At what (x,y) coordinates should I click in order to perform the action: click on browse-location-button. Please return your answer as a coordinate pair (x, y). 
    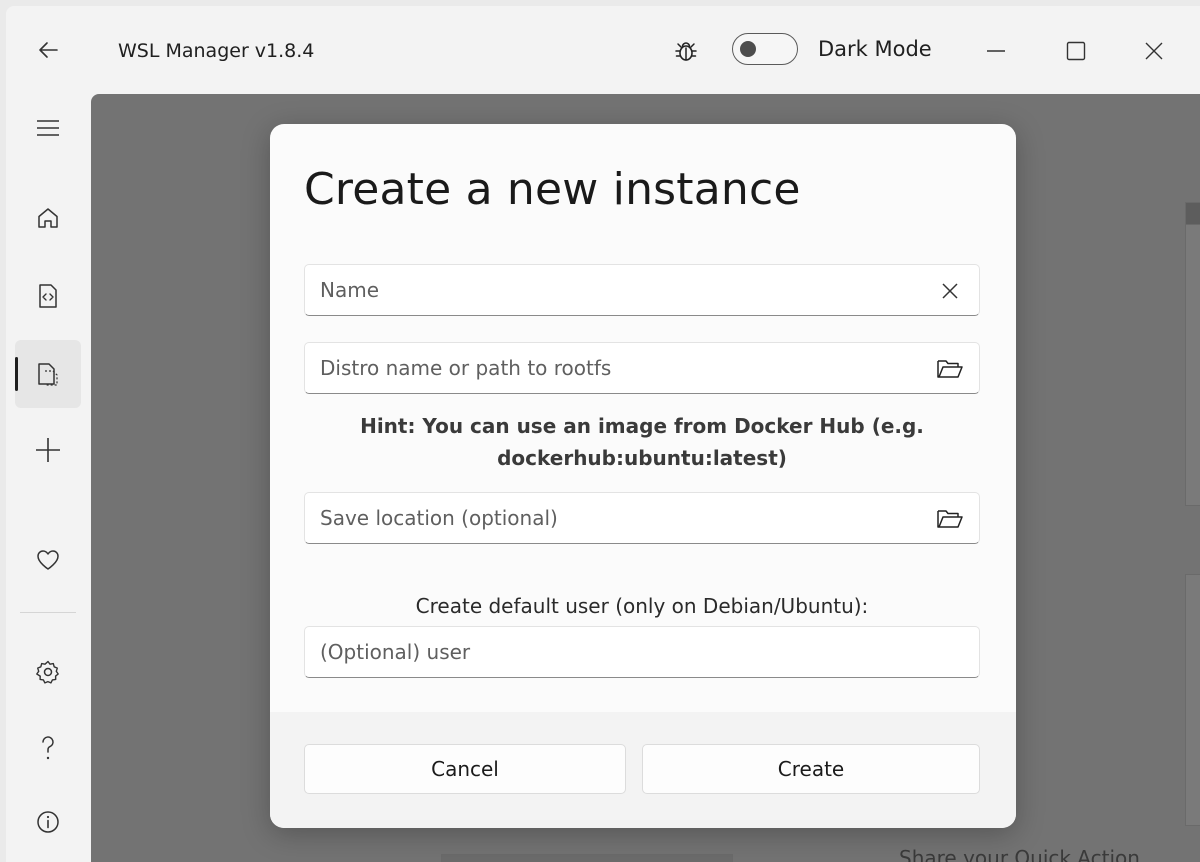
    Looking at the image, I should click on (950, 519).